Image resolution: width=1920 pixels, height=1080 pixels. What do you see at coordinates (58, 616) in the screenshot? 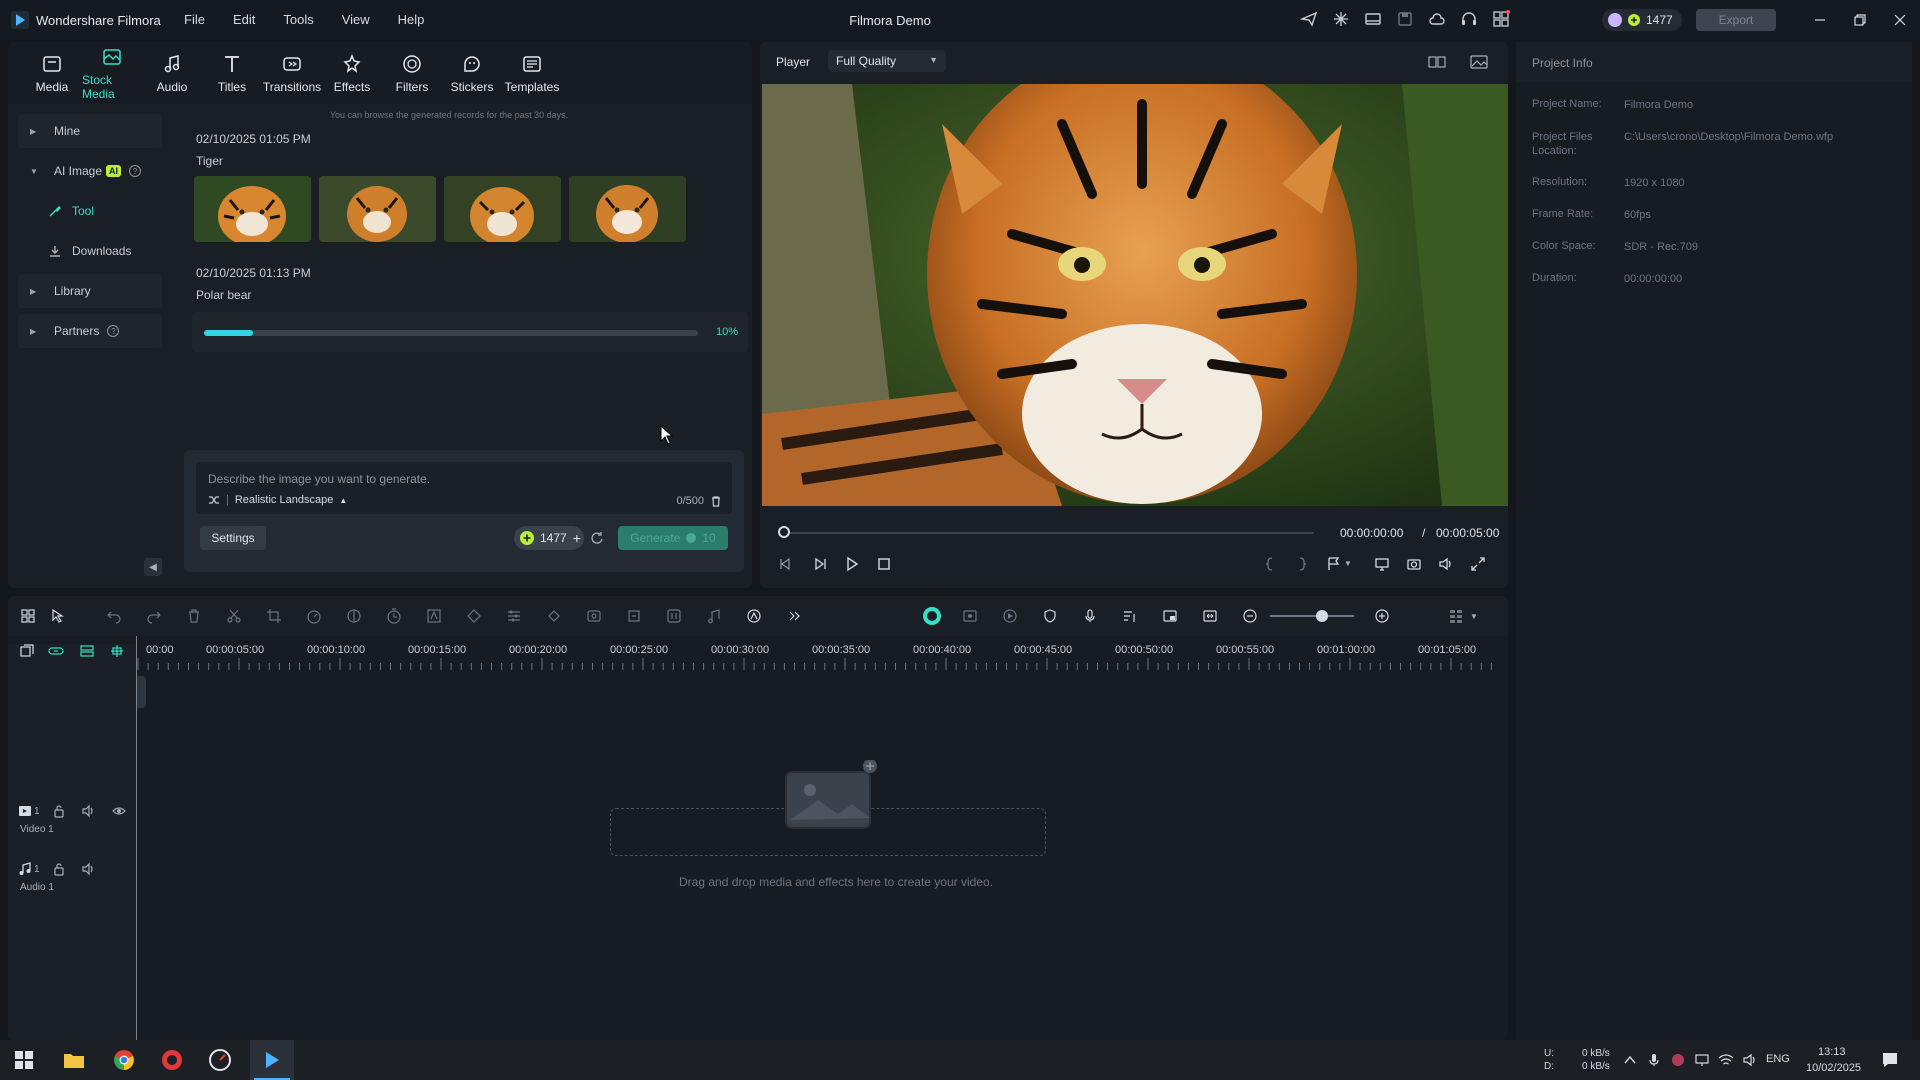
I see `select-tool-icon` at bounding box center [58, 616].